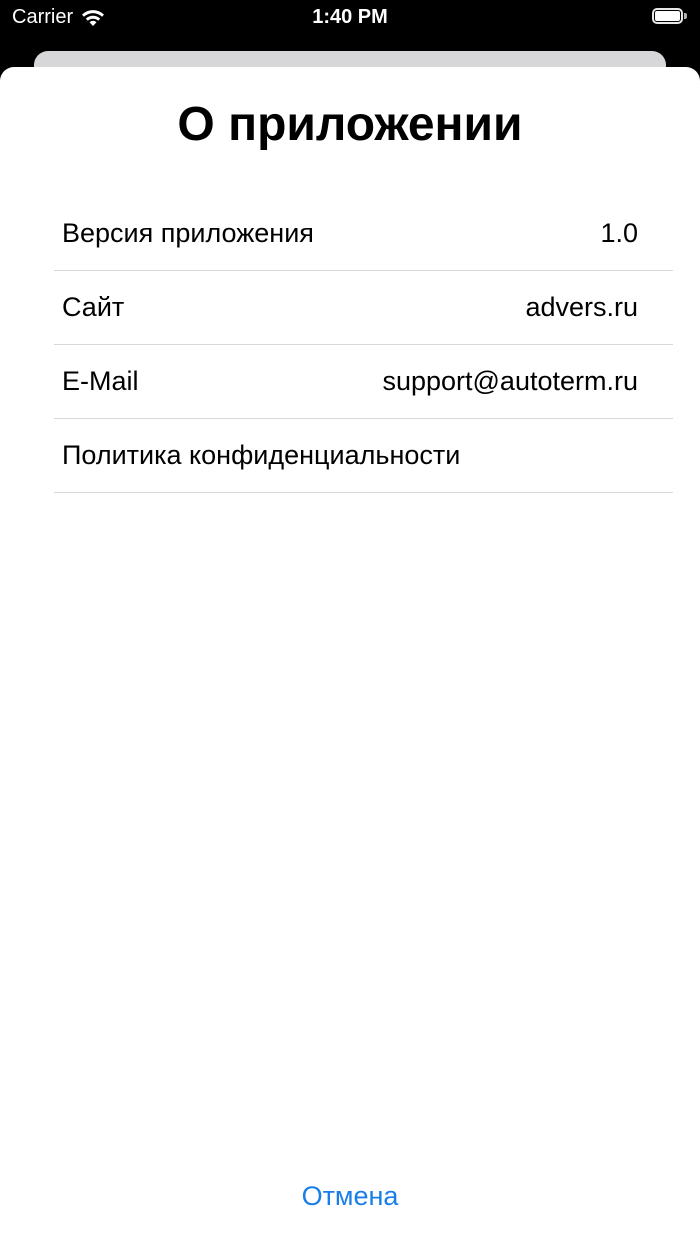  Describe the element at coordinates (363, 308) in the screenshot. I see `row-website: Сайт advers.ru` at that location.